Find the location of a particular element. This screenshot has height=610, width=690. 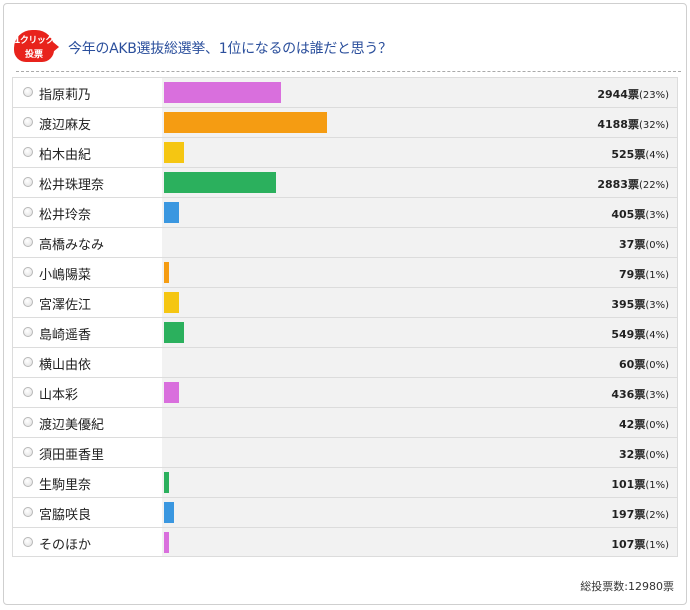

poll-option-row: 生駒里奈 101票(1%) is located at coordinates (345, 482).